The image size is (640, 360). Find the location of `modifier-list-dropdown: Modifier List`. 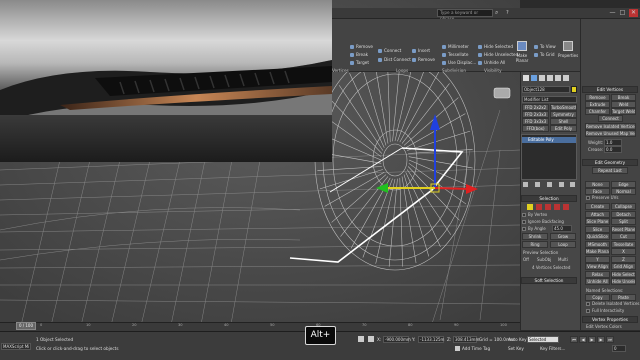

modifier-list-dropdown: Modifier List is located at coordinates (549, 99).